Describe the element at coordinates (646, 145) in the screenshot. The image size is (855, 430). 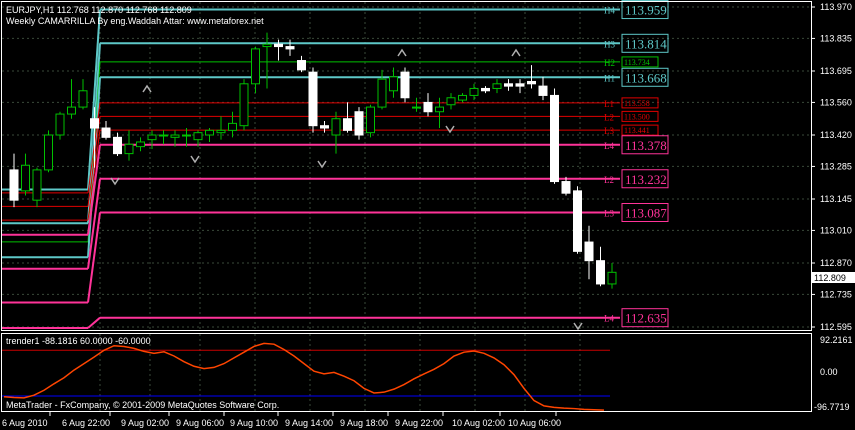
I see `level-price-label: 113.378` at that location.